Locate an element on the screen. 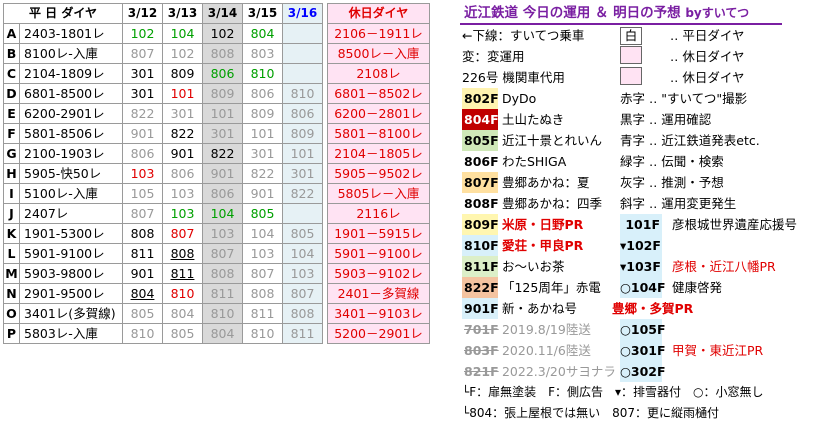  car-legend-row: 806F わたSHIGA 緑字 ‥ 伝聞・検索 is located at coordinates (638, 161).